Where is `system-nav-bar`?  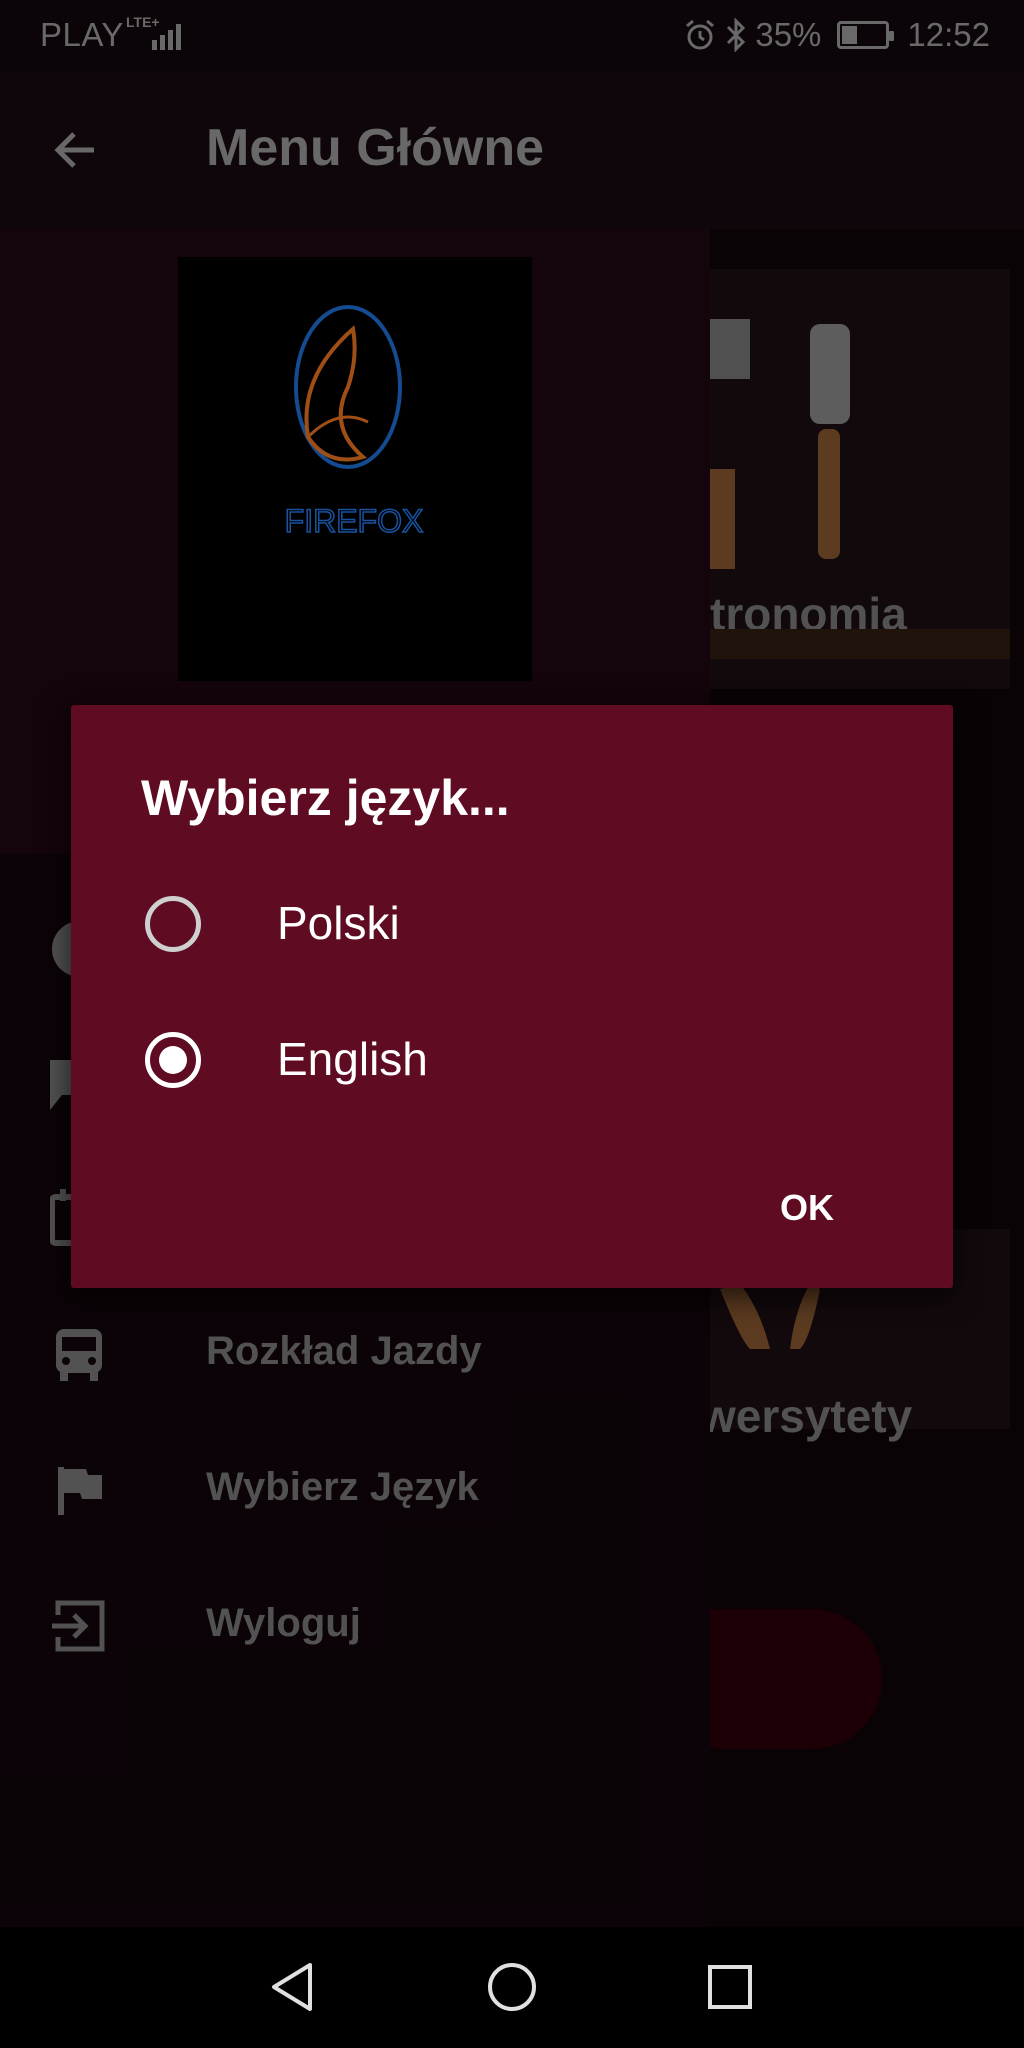 system-nav-bar is located at coordinates (512, 1987).